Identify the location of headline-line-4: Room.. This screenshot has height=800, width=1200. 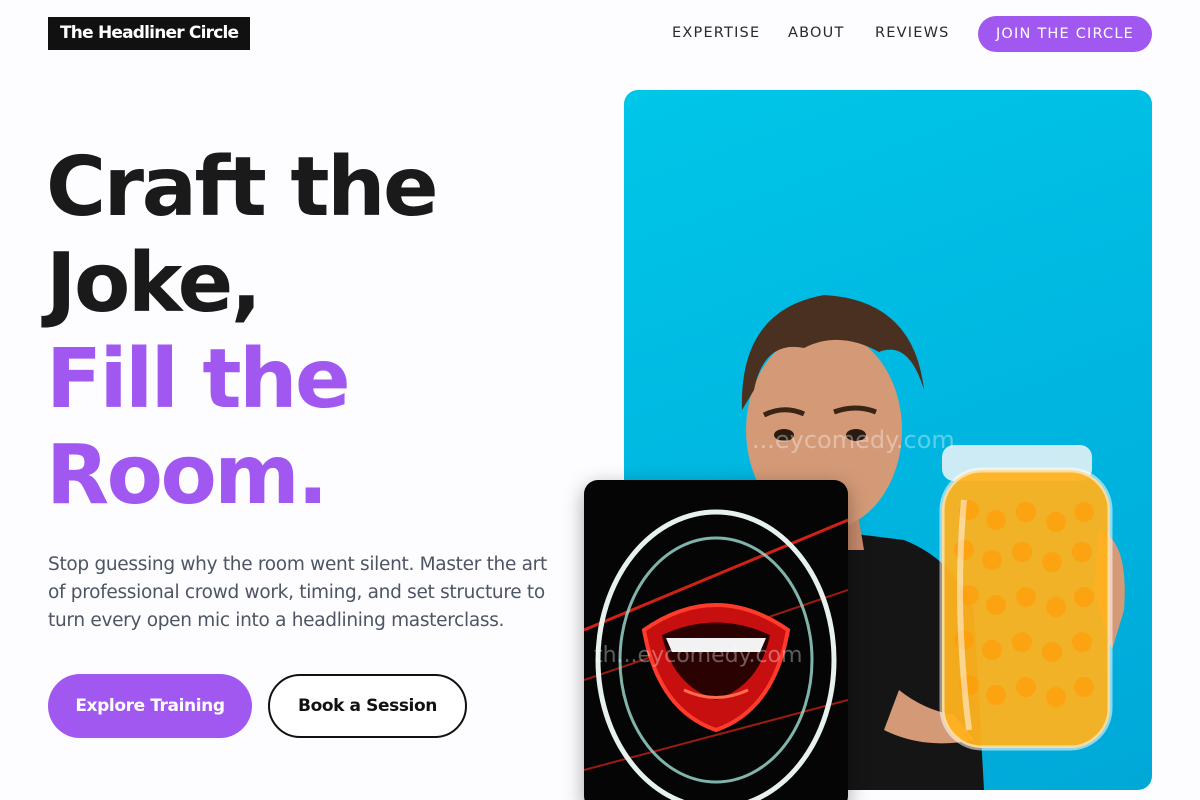
(187, 475).